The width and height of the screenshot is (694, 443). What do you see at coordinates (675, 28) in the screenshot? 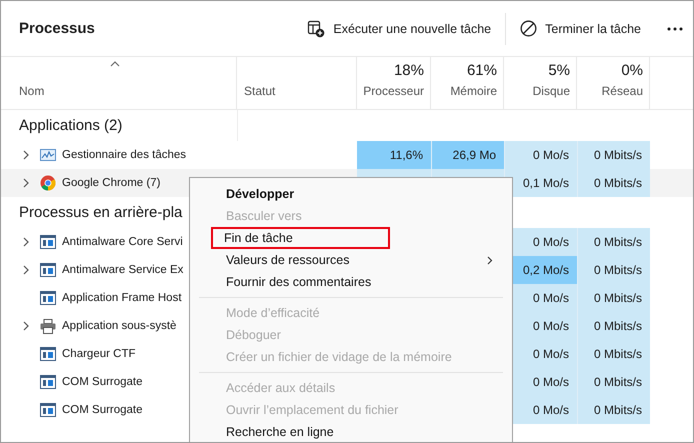
I see `more-icon` at bounding box center [675, 28].